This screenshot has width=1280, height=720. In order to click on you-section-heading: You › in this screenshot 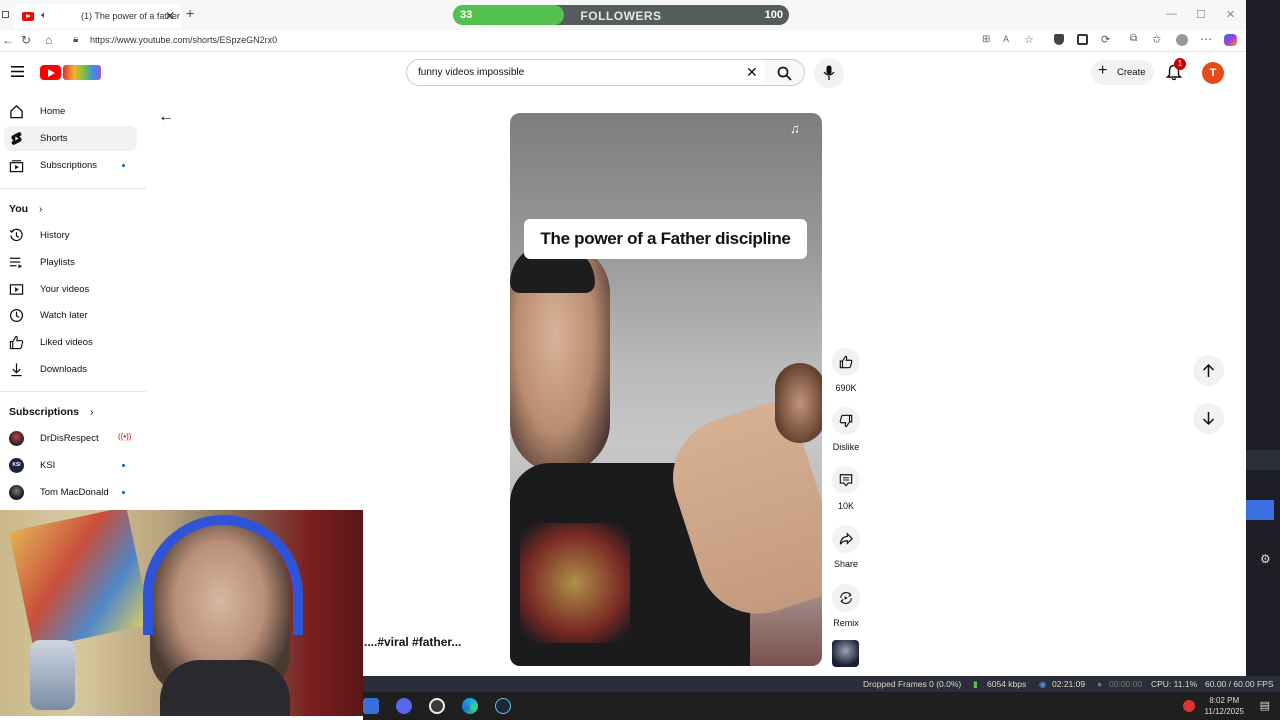, I will do `click(25, 209)`.